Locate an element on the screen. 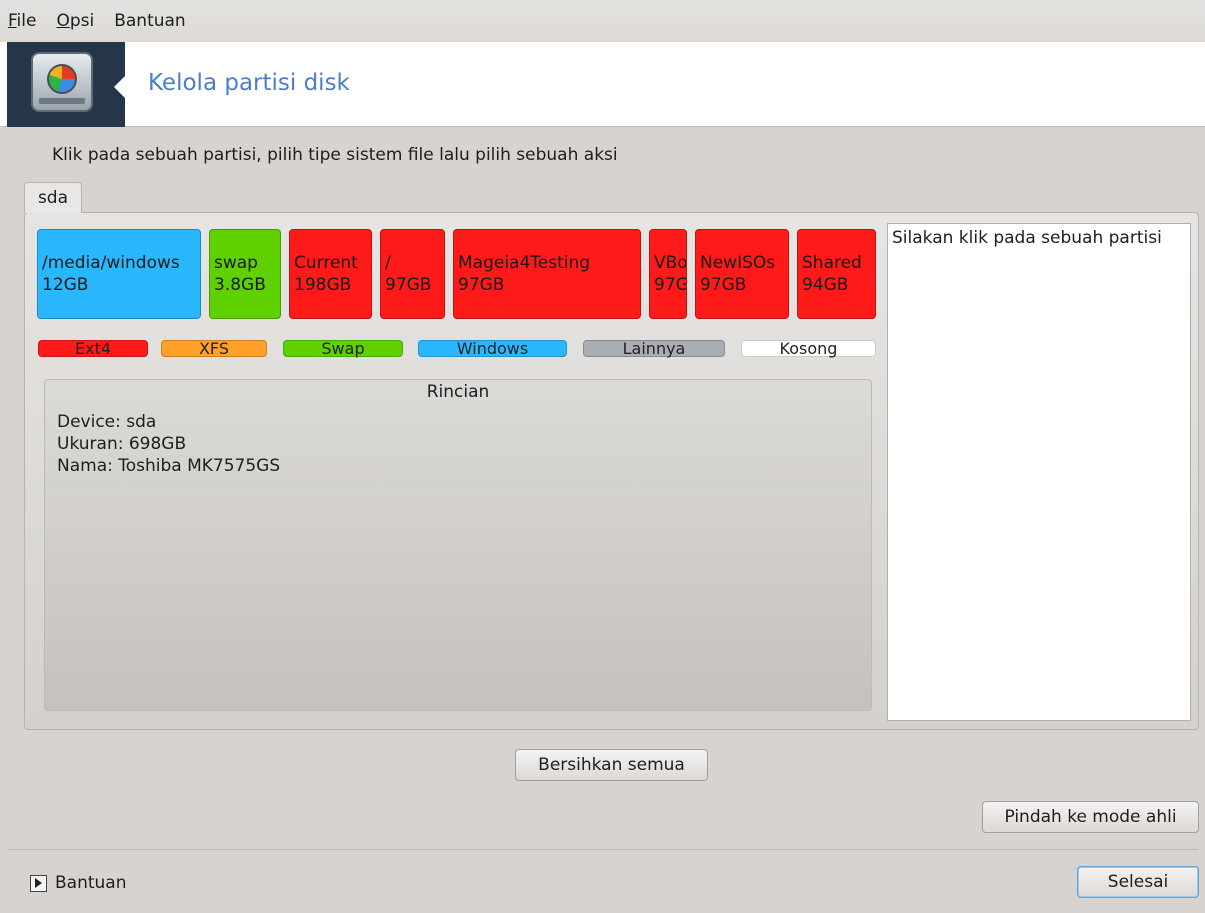 Image resolution: width=1205 pixels, height=913 pixels. done-button: Selesai is located at coordinates (1138, 882).